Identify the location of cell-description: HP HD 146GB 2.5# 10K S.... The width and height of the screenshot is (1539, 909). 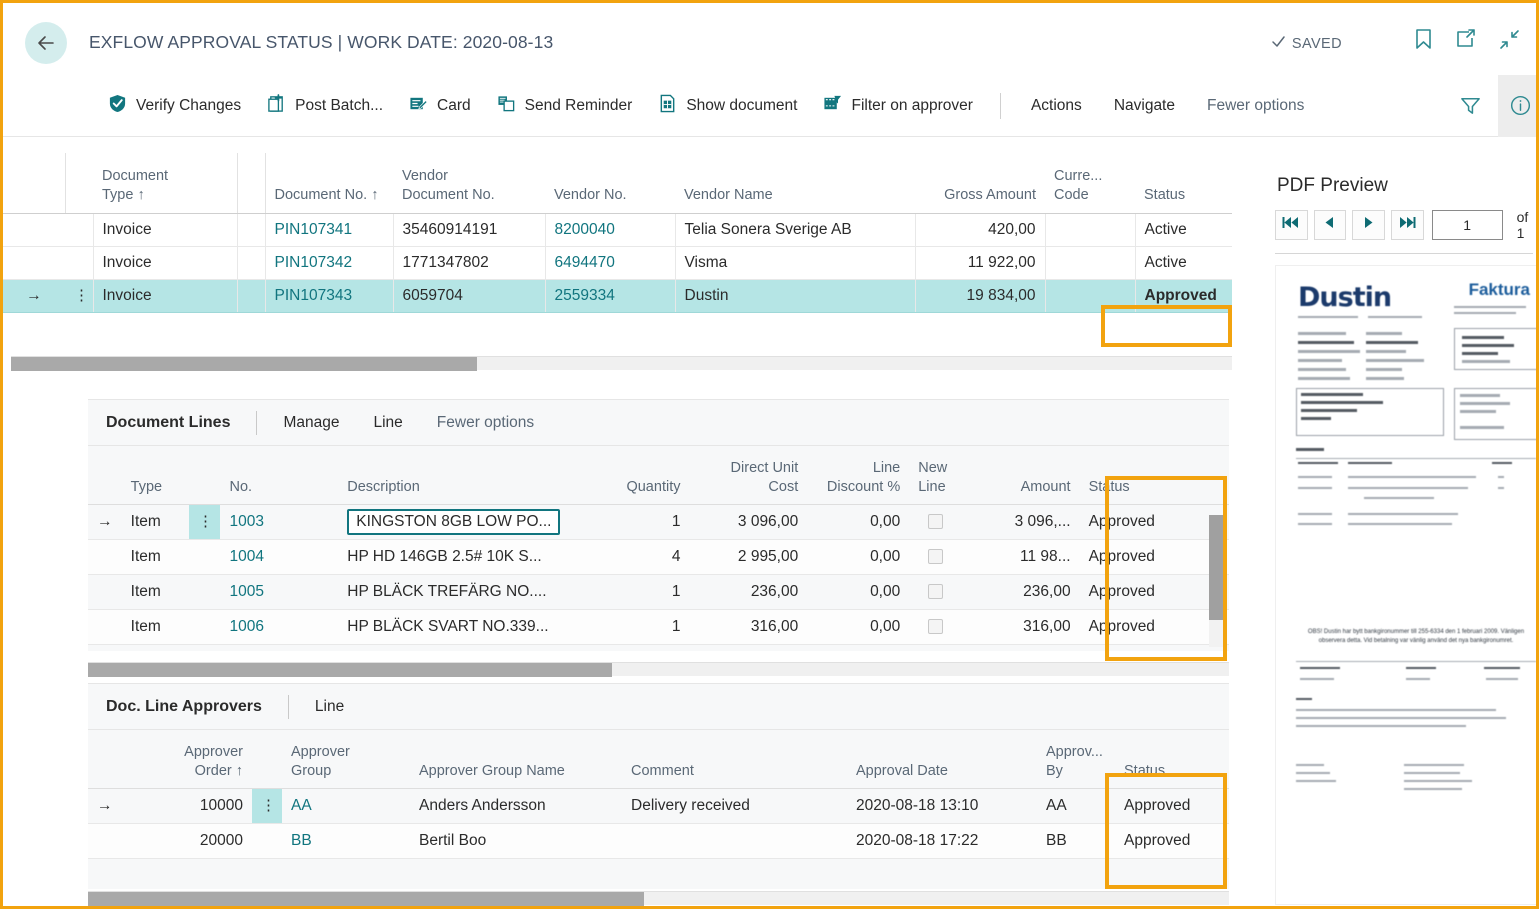
(455, 557).